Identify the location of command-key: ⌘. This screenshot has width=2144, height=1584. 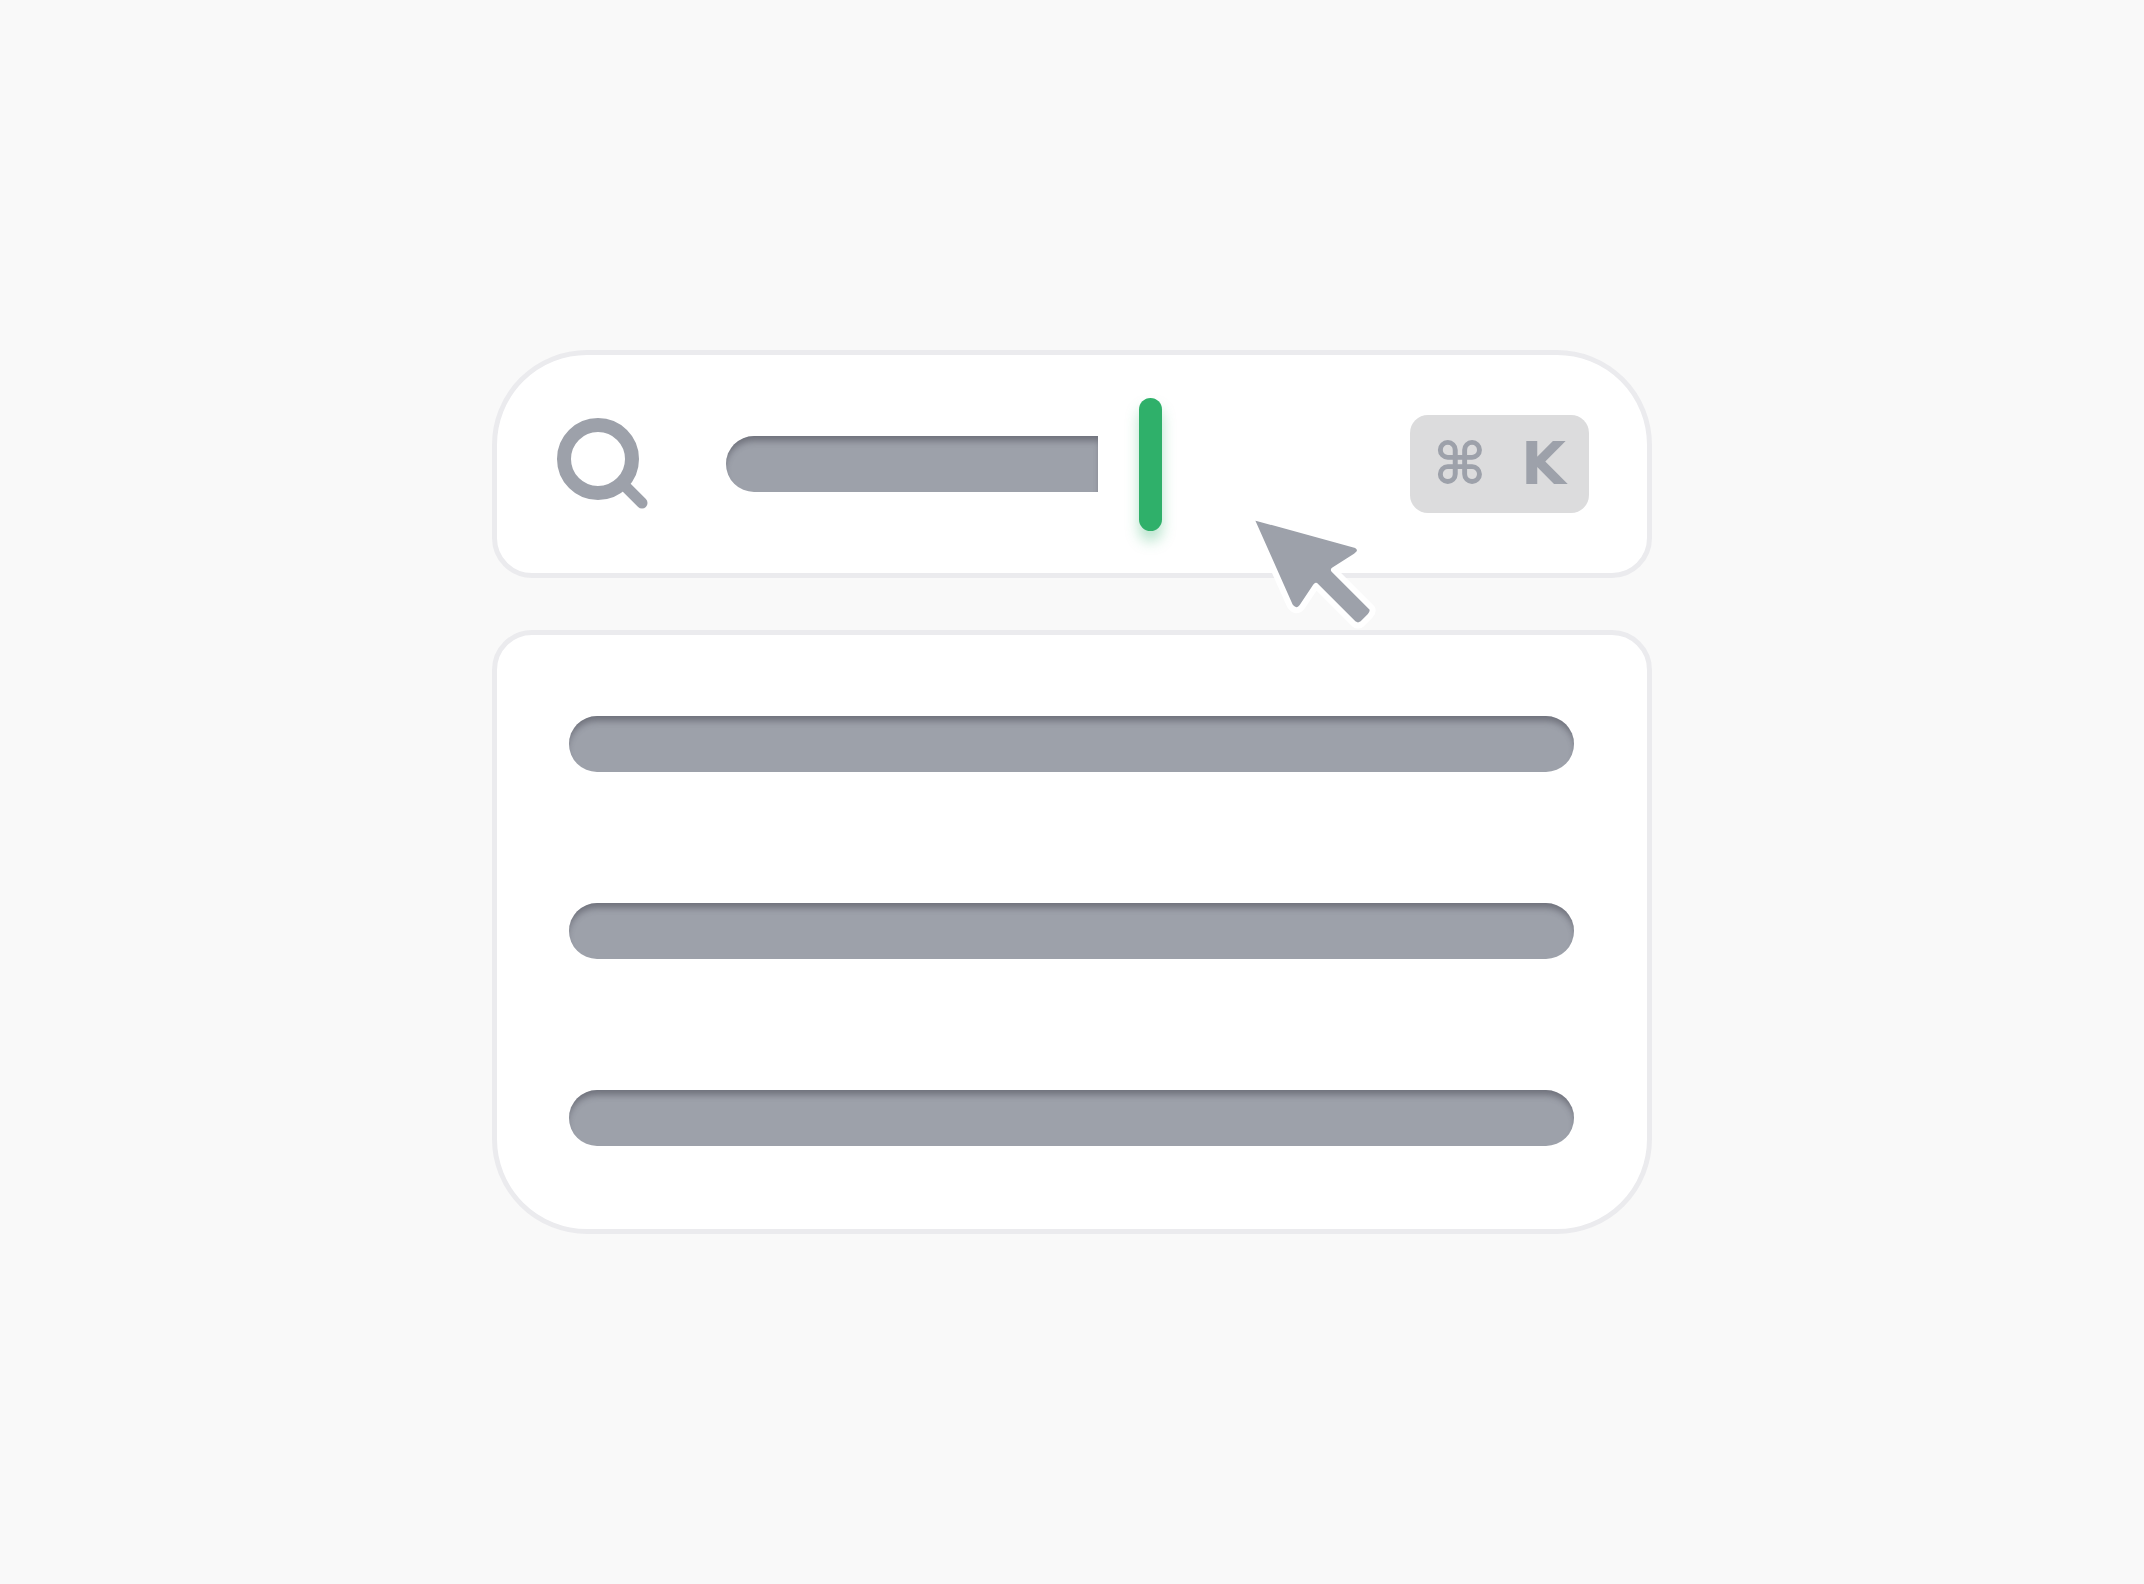
(1460, 464).